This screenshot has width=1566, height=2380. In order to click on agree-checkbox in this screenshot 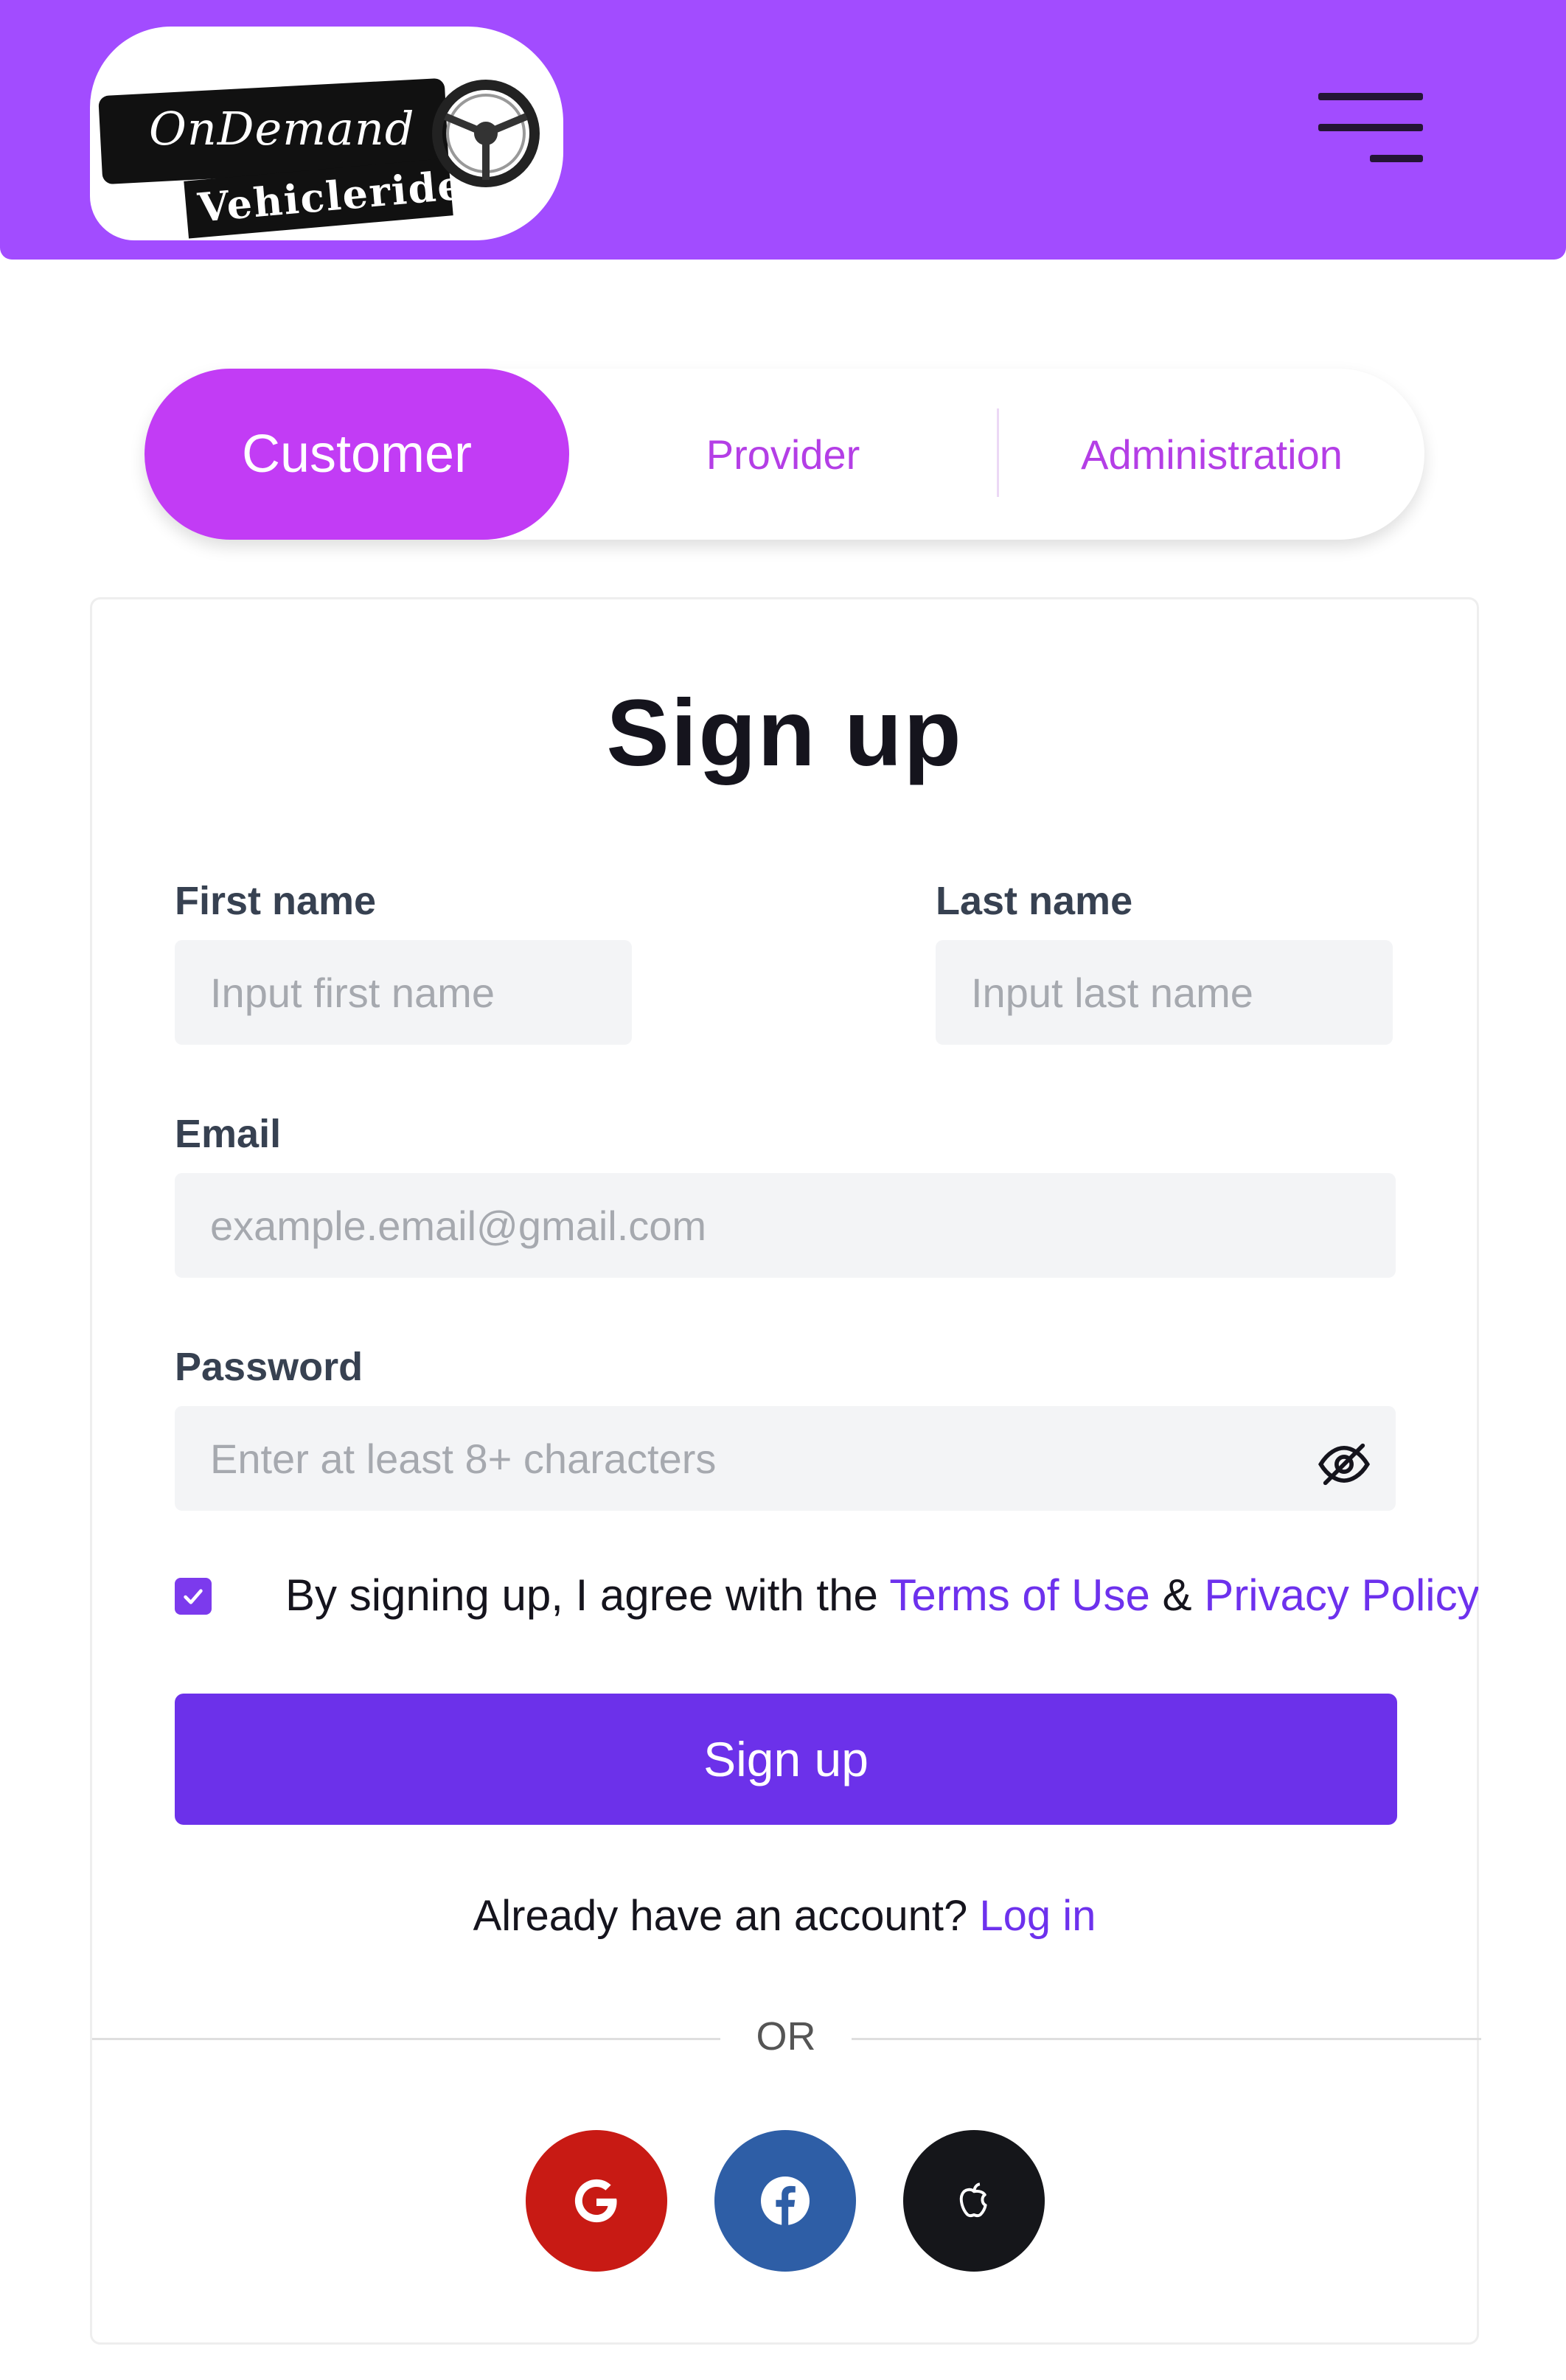, I will do `click(193, 1596)`.